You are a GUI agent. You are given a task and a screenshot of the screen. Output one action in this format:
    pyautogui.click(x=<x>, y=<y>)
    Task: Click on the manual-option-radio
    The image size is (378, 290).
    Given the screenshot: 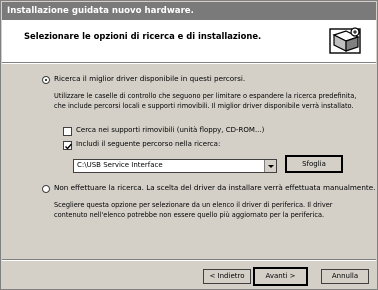 What is the action you would take?
    pyautogui.click(x=46, y=189)
    